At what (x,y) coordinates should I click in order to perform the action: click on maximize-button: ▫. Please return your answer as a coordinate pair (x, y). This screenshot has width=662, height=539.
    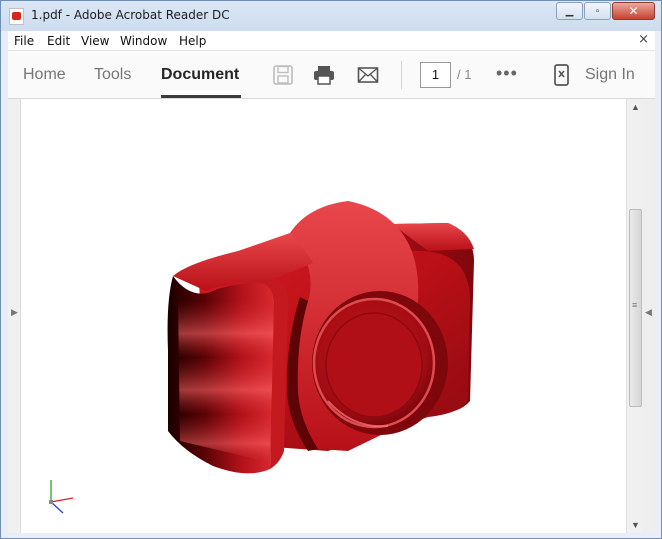
    Looking at the image, I should click on (597, 11).